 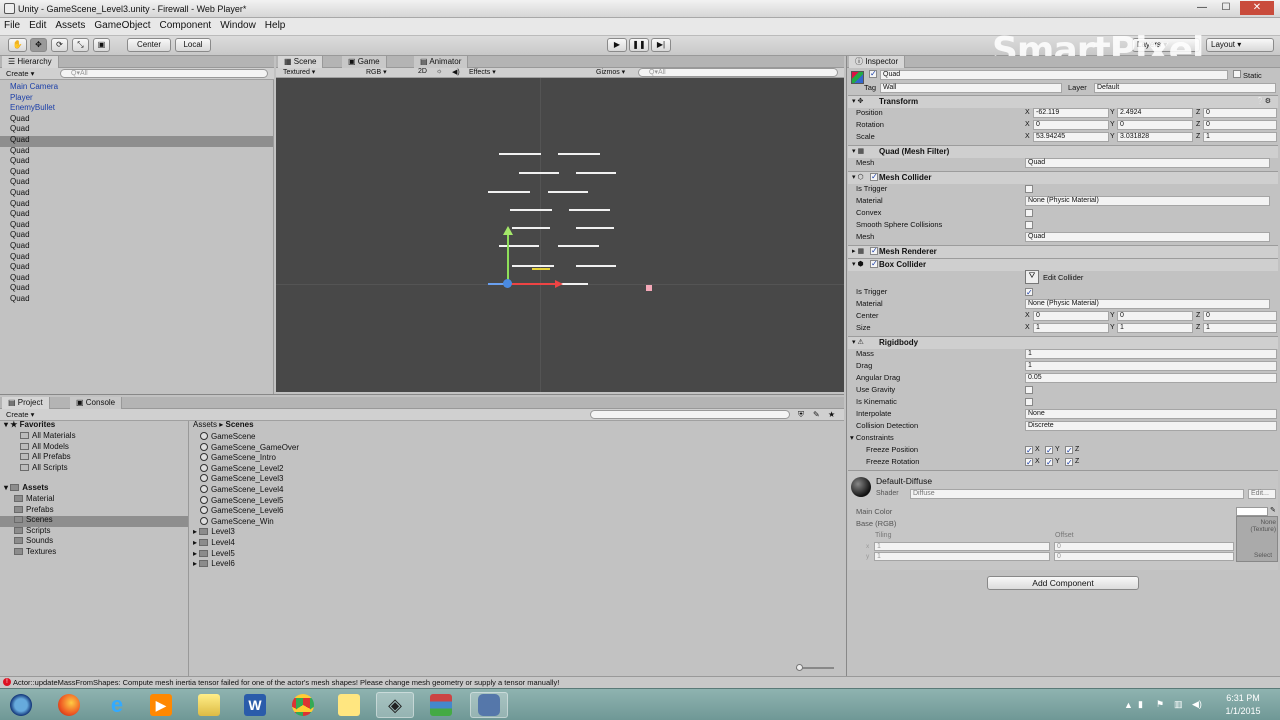 What do you see at coordinates (1147, 237) in the screenshot?
I see `mc-mesh-field: Quad` at bounding box center [1147, 237].